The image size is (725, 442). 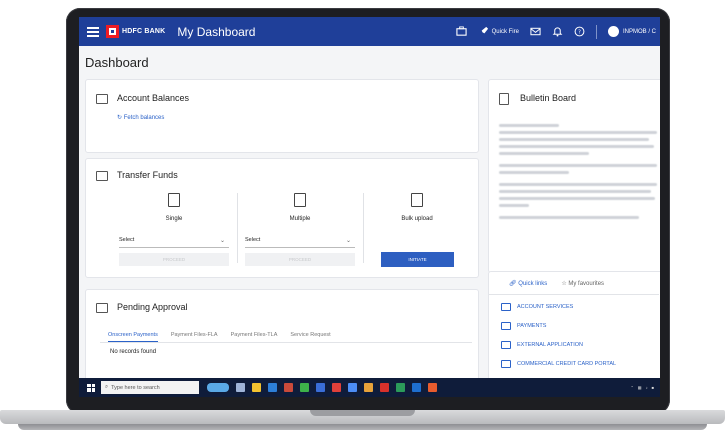 What do you see at coordinates (216, 31) in the screenshot?
I see `app-title: My Dashboard` at bounding box center [216, 31].